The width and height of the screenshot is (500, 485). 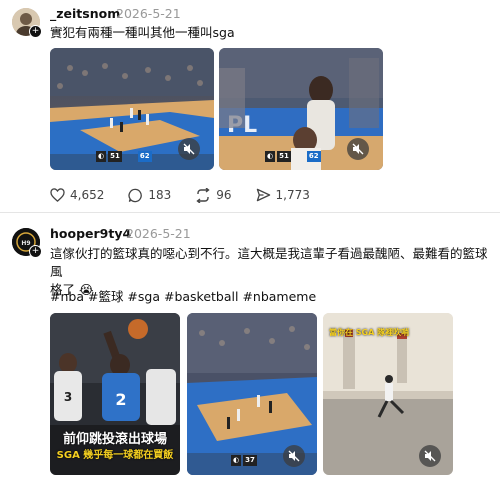 What do you see at coordinates (192, 195) in the screenshot?
I see `action-bar: 4,652 183 96 1,773` at bounding box center [192, 195].